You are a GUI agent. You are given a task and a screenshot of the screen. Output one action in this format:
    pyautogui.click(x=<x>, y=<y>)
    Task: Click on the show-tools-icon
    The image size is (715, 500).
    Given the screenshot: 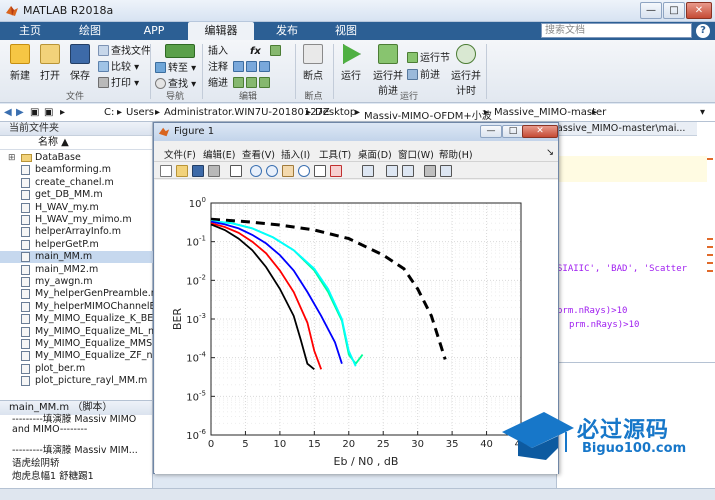 What is the action you would take?
    pyautogui.click(x=446, y=171)
    